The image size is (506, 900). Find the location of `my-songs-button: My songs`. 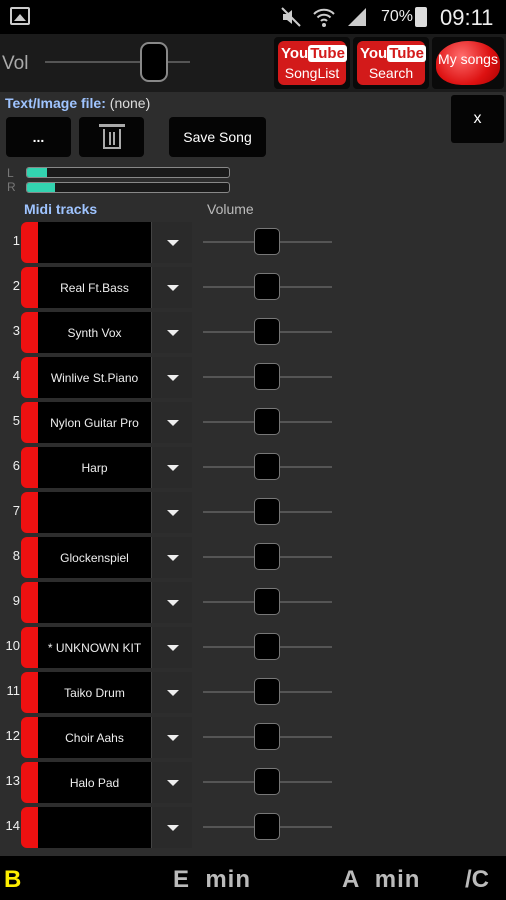

my-songs-button: My songs is located at coordinates (468, 63).